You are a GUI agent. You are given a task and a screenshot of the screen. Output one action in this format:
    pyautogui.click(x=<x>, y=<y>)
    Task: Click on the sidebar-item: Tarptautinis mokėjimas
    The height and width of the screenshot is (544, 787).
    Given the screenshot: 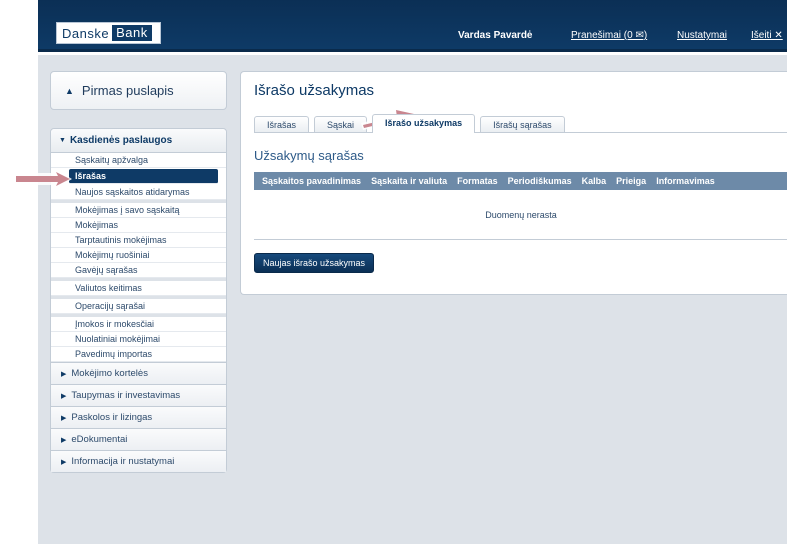 What is the action you would take?
    pyautogui.click(x=138, y=240)
    